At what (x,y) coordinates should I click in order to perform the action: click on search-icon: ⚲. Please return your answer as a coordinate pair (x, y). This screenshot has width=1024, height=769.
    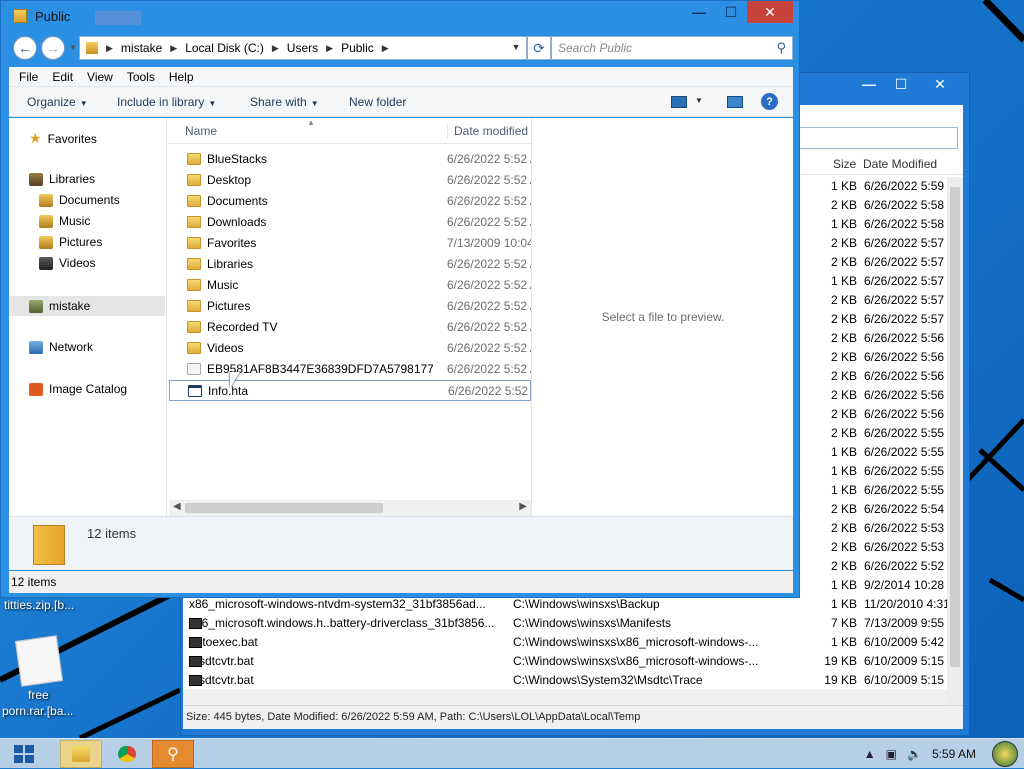
    Looking at the image, I should click on (781, 48).